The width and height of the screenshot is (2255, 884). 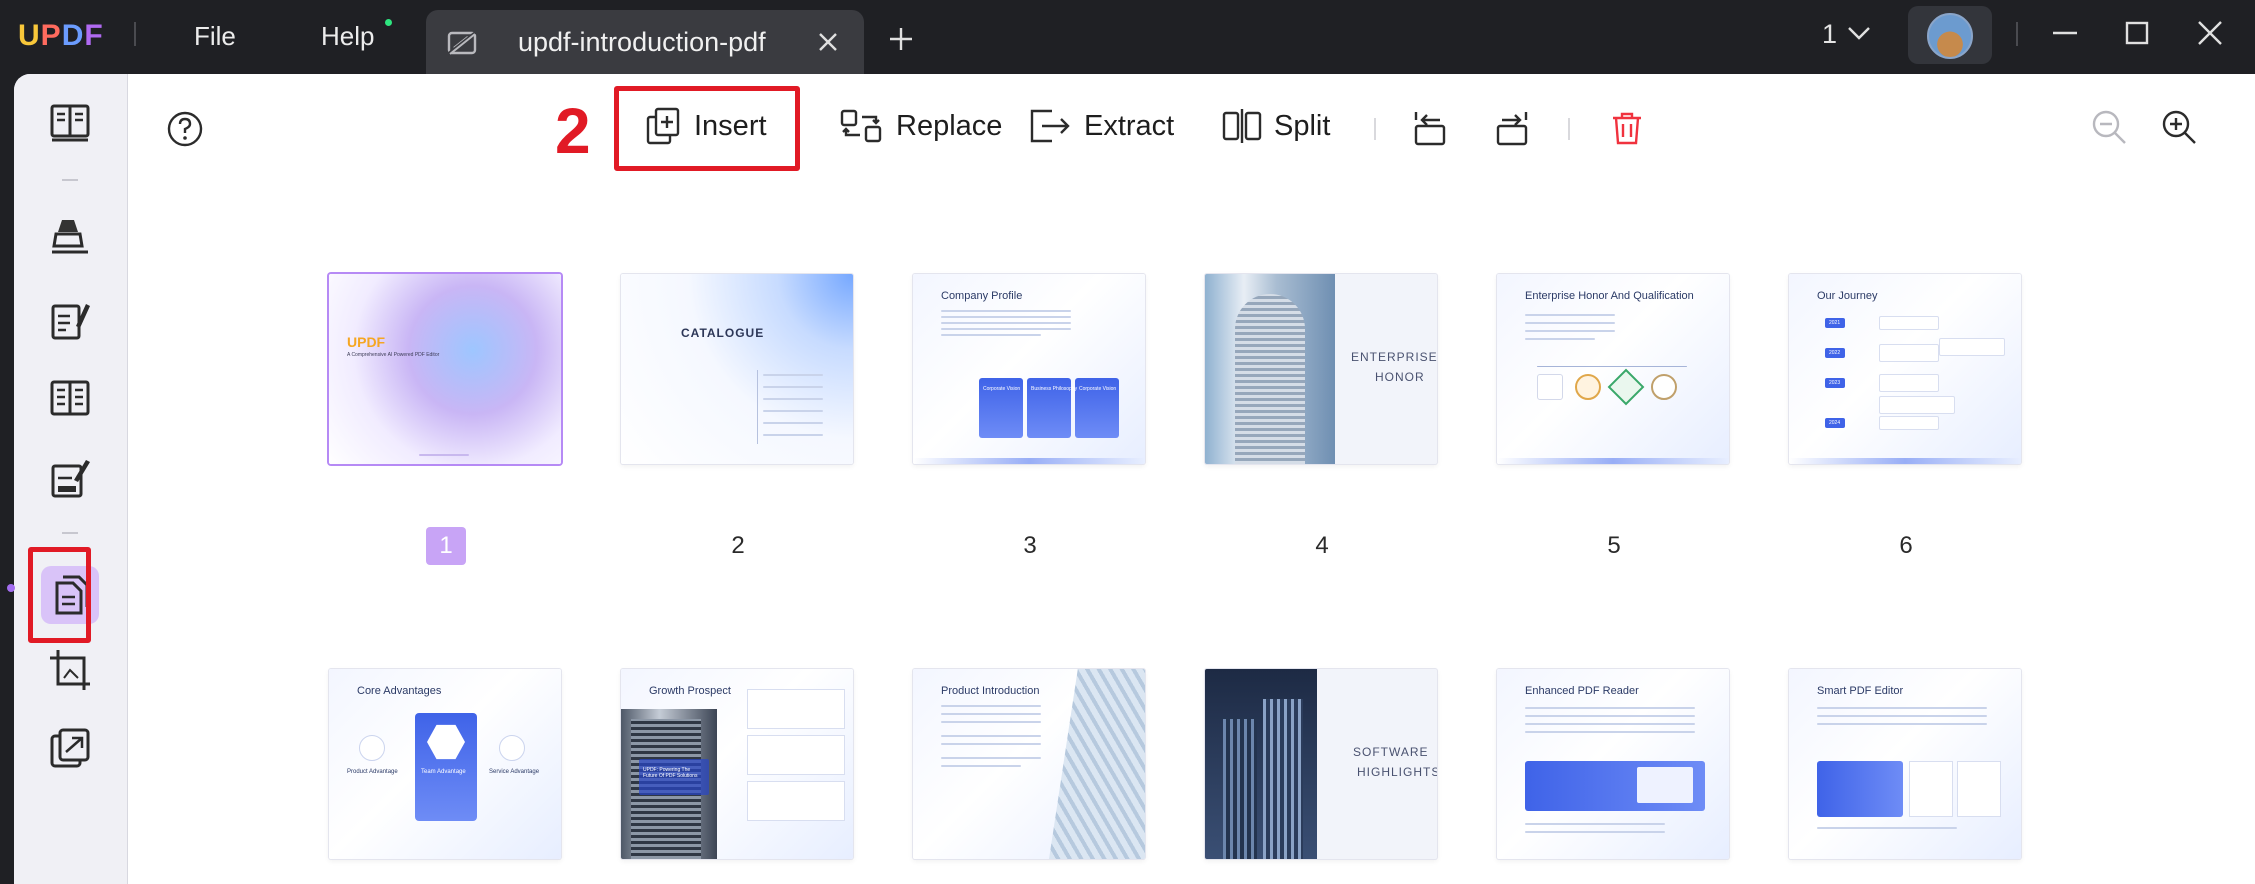 What do you see at coordinates (1905, 764) in the screenshot?
I see `page-thumbnail-12: Smart PDF Editor` at bounding box center [1905, 764].